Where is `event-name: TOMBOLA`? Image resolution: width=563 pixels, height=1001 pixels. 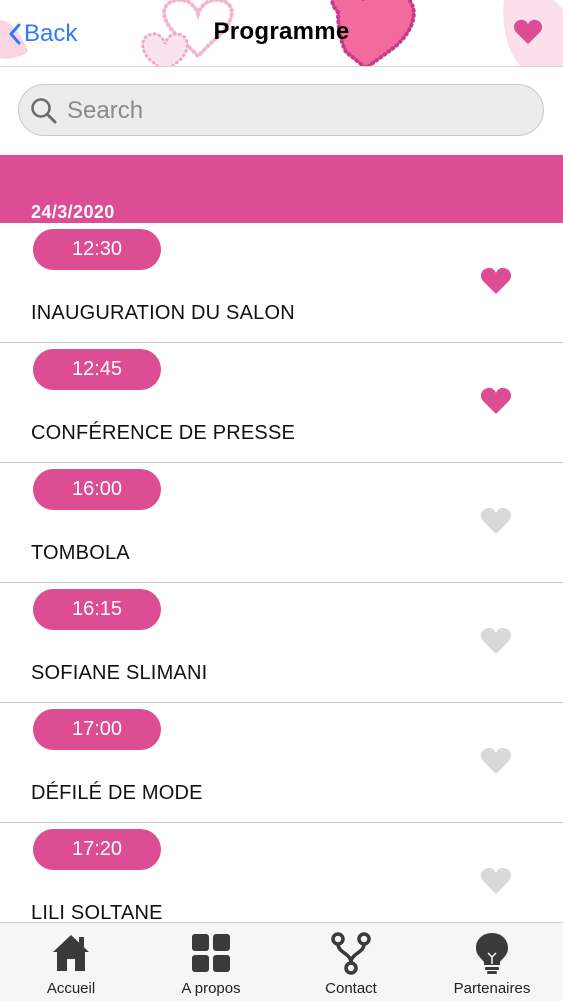 event-name: TOMBOLA is located at coordinates (80, 553).